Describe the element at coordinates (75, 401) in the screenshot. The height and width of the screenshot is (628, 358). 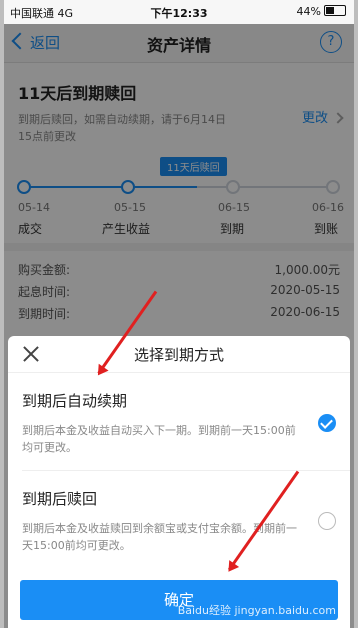
I see `option-title: 到期后自动续期` at that location.